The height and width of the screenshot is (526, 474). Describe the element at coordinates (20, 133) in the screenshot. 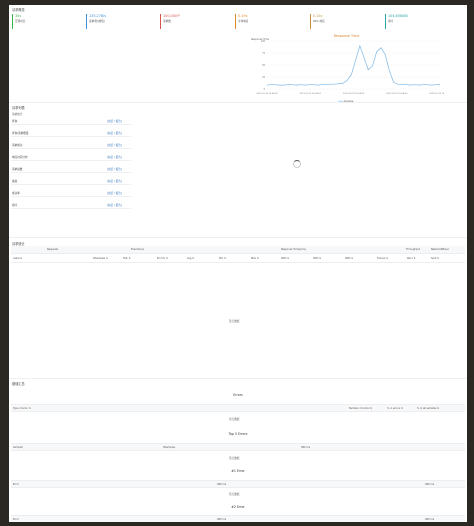

I see `request-name: 查询/请求数量` at that location.